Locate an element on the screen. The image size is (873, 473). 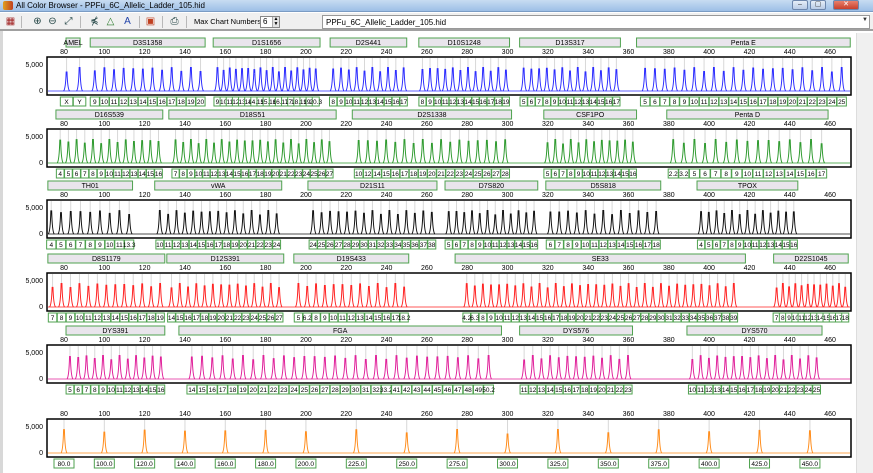
x-tick-label: 140 is located at coordinates (185, 414).